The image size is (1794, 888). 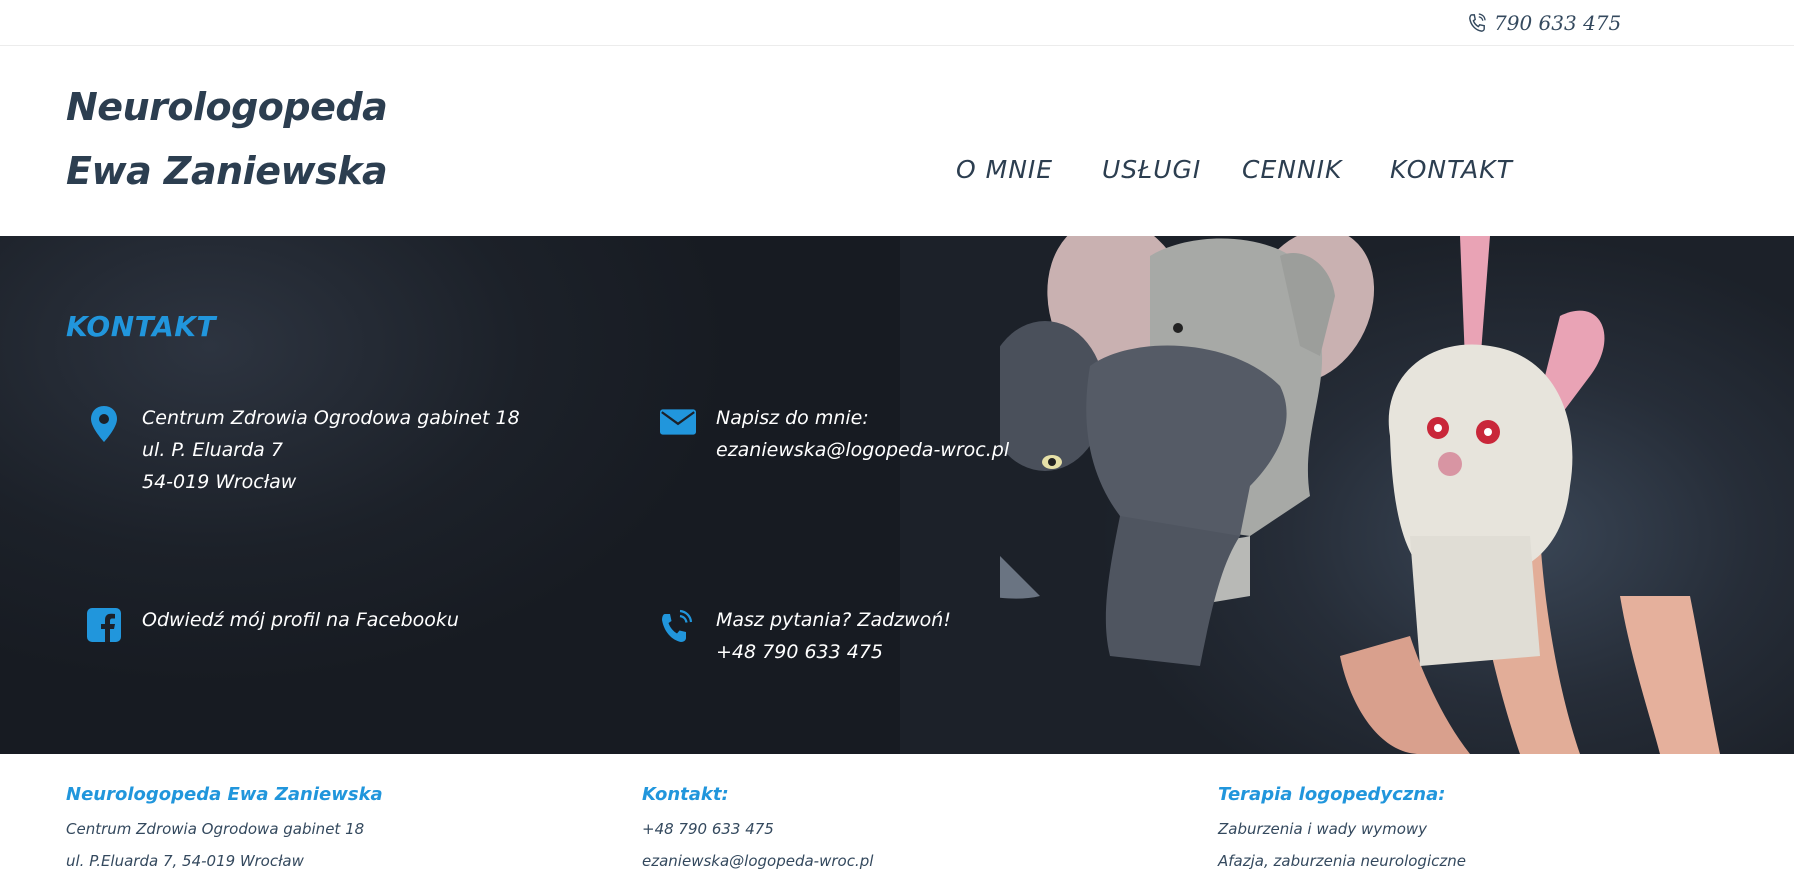 What do you see at coordinates (1342, 861) in the screenshot?
I see `footer-therapy-link: Afazja, zaburzenia neurologiczne` at bounding box center [1342, 861].